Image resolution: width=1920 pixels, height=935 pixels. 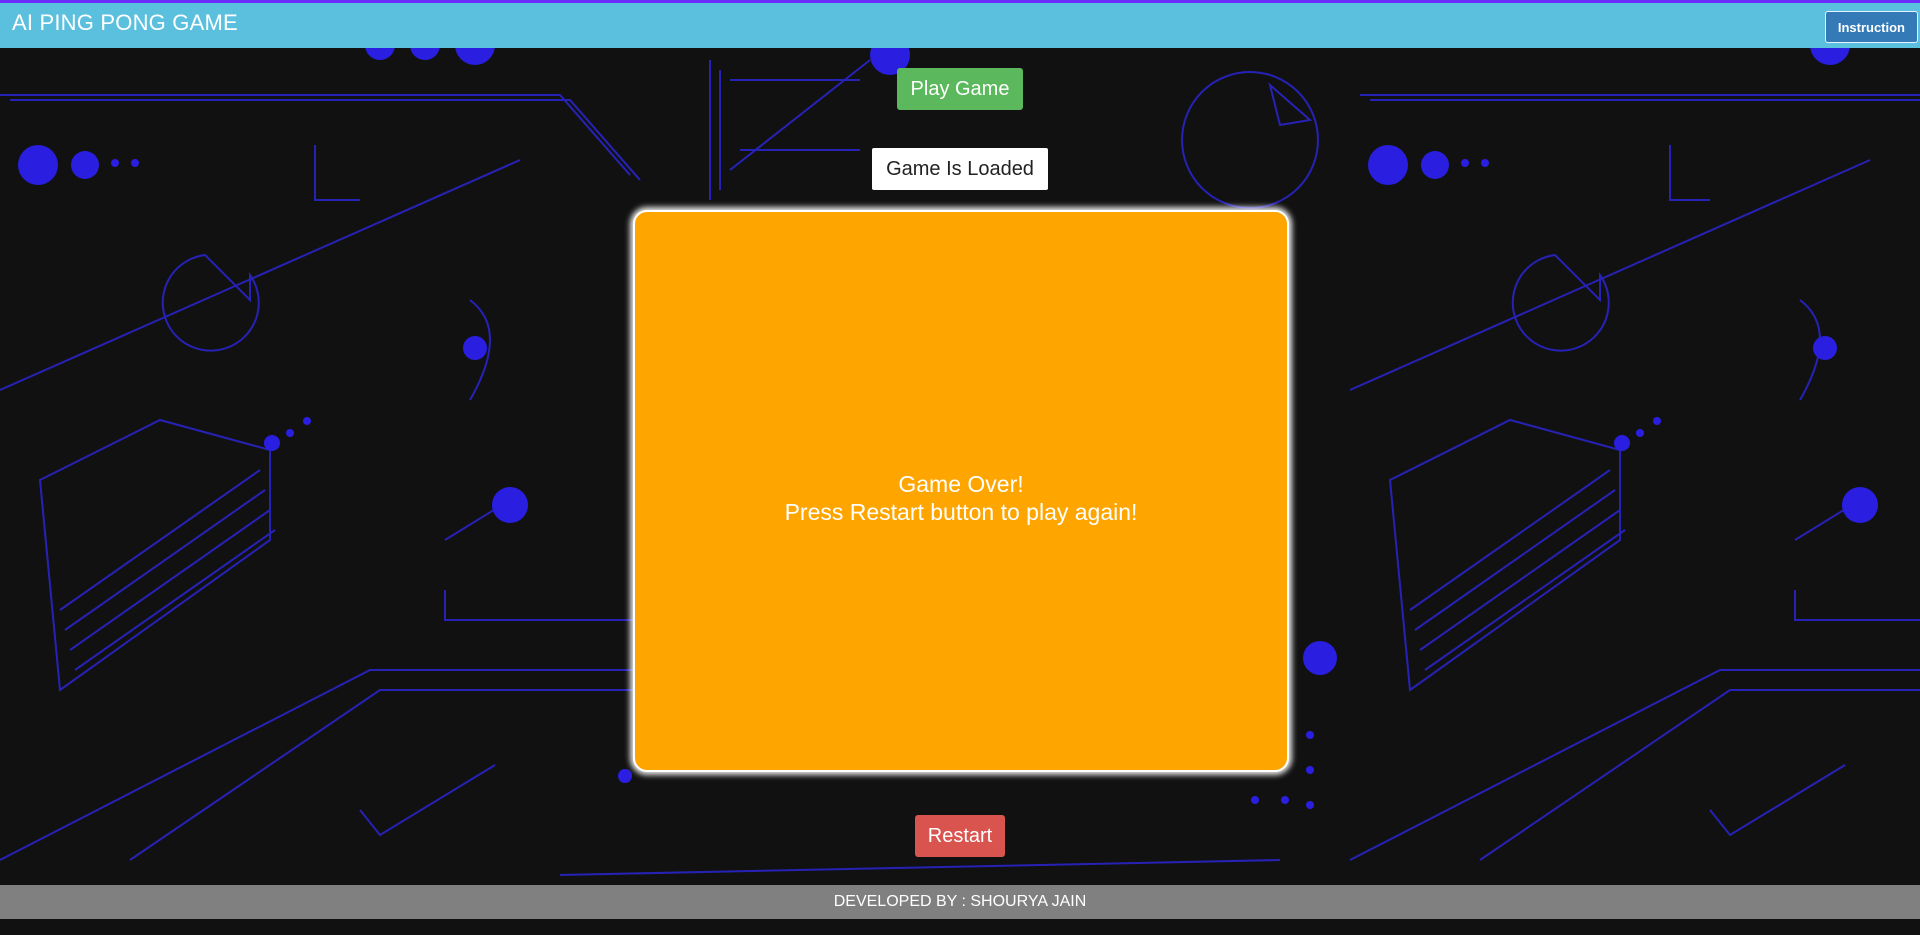 What do you see at coordinates (960, 902) in the screenshot?
I see `footer: DEVELOPED BY : SHOURYA JAIN` at bounding box center [960, 902].